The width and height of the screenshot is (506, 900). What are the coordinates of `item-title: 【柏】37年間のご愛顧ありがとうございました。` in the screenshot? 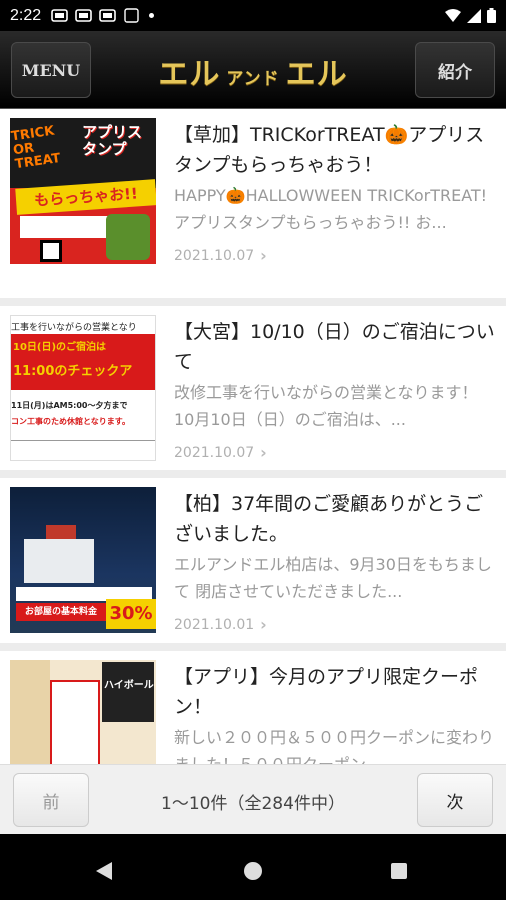 It's located at (329, 519).